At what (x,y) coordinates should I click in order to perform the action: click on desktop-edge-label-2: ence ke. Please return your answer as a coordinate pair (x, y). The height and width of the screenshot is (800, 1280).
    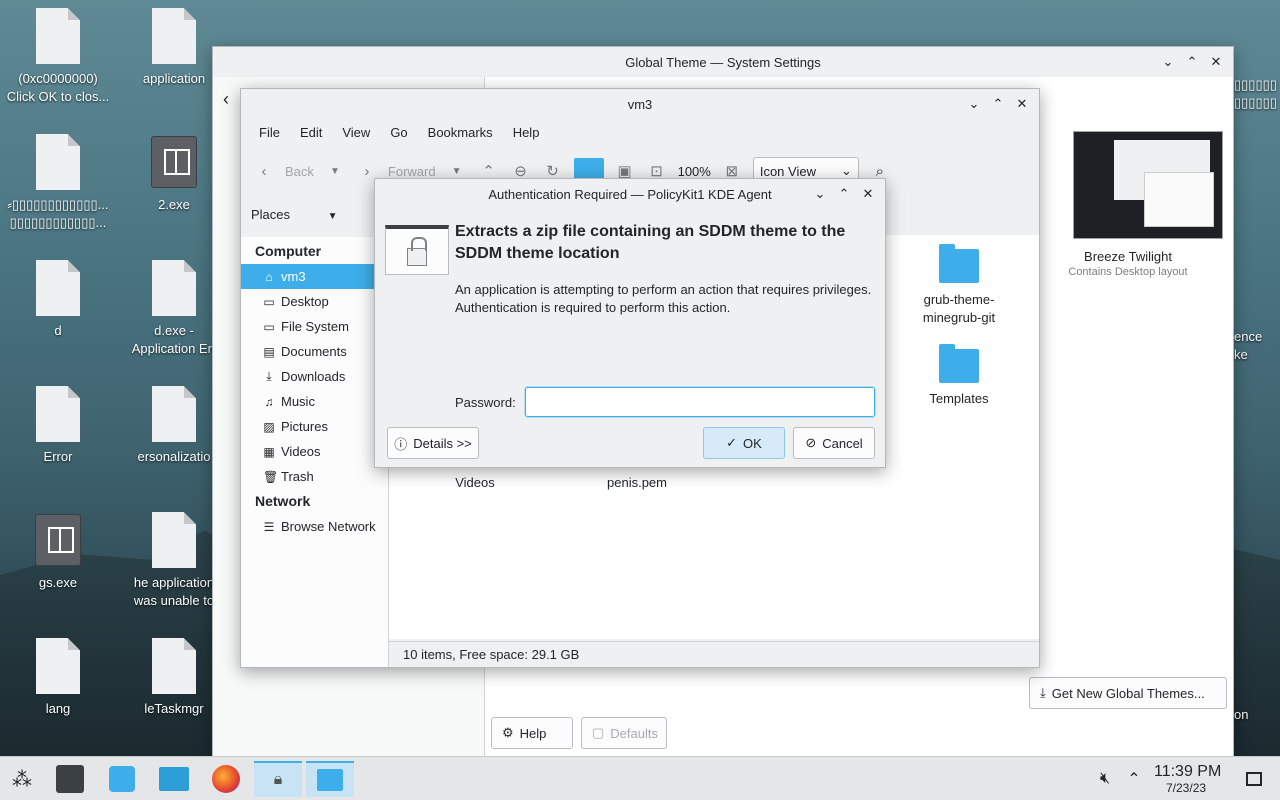
    Looking at the image, I should click on (1248, 346).